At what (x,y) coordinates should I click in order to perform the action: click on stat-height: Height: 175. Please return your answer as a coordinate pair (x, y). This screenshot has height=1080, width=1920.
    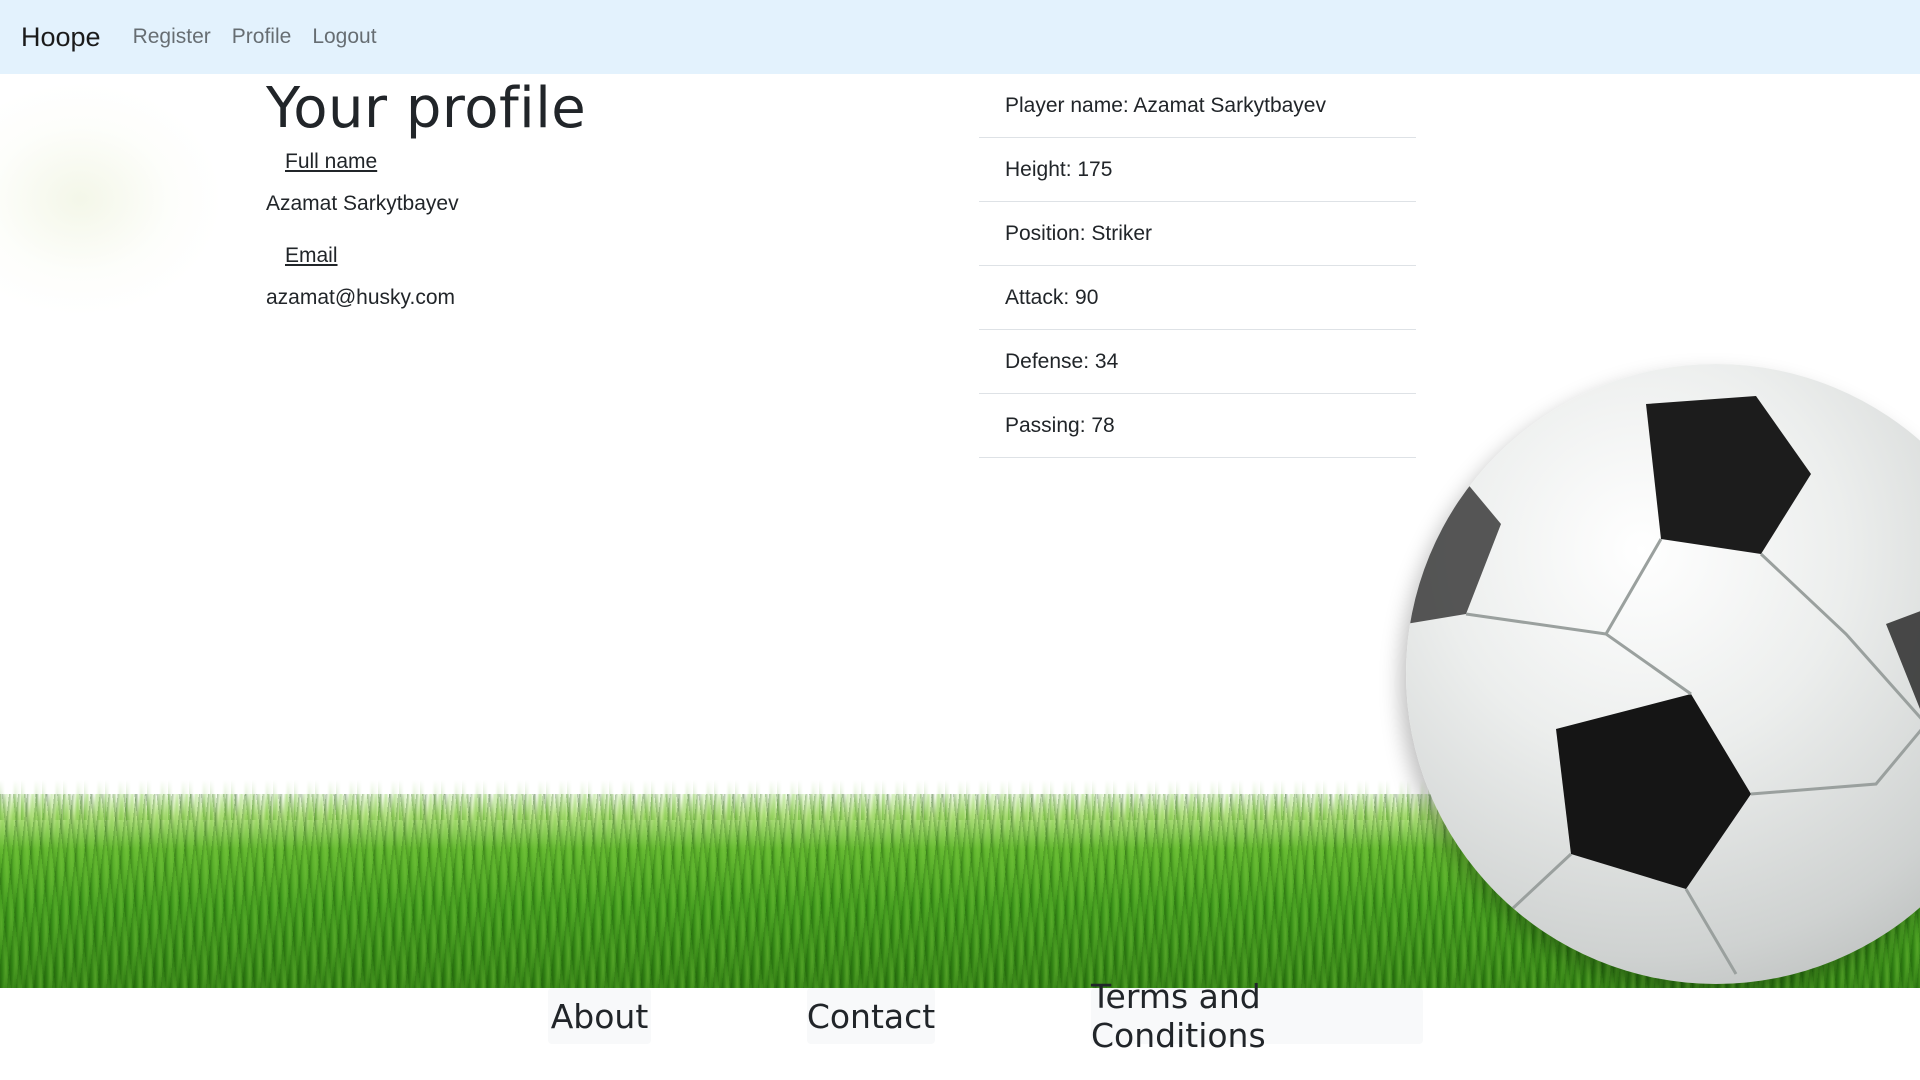
    Looking at the image, I should click on (1197, 170).